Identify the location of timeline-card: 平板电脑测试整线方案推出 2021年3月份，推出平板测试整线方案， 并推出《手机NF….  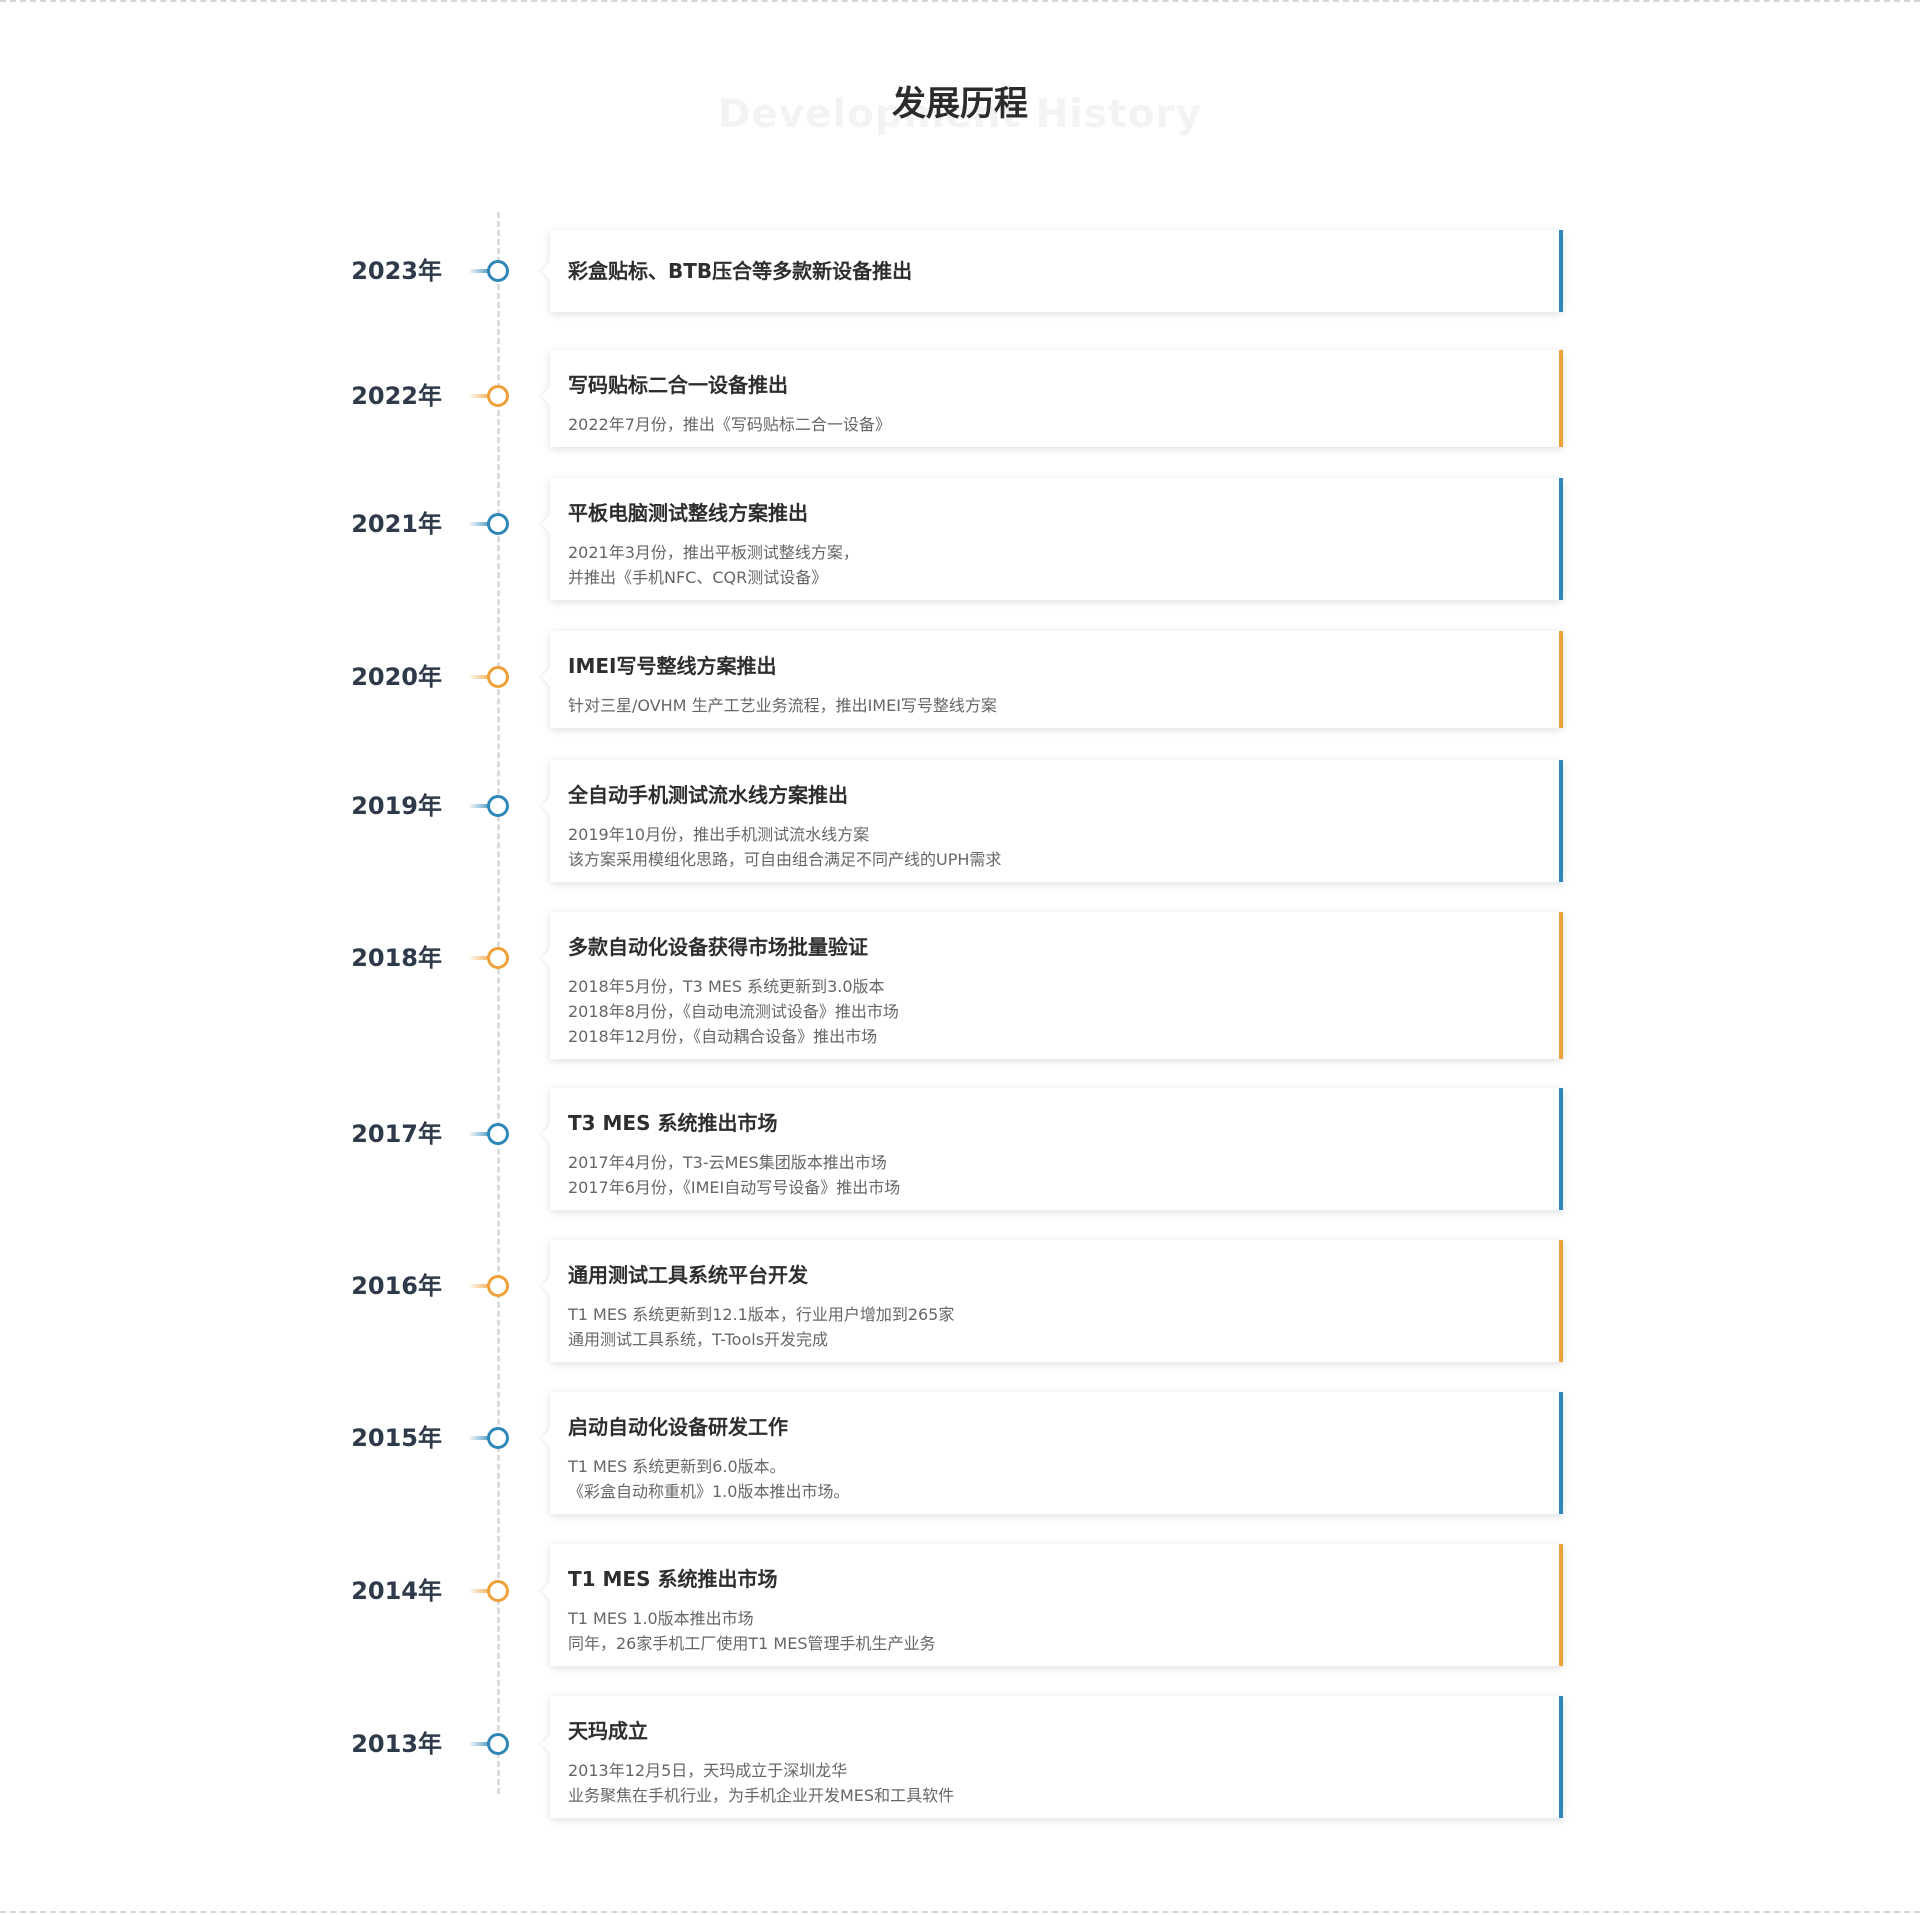
(1052, 539).